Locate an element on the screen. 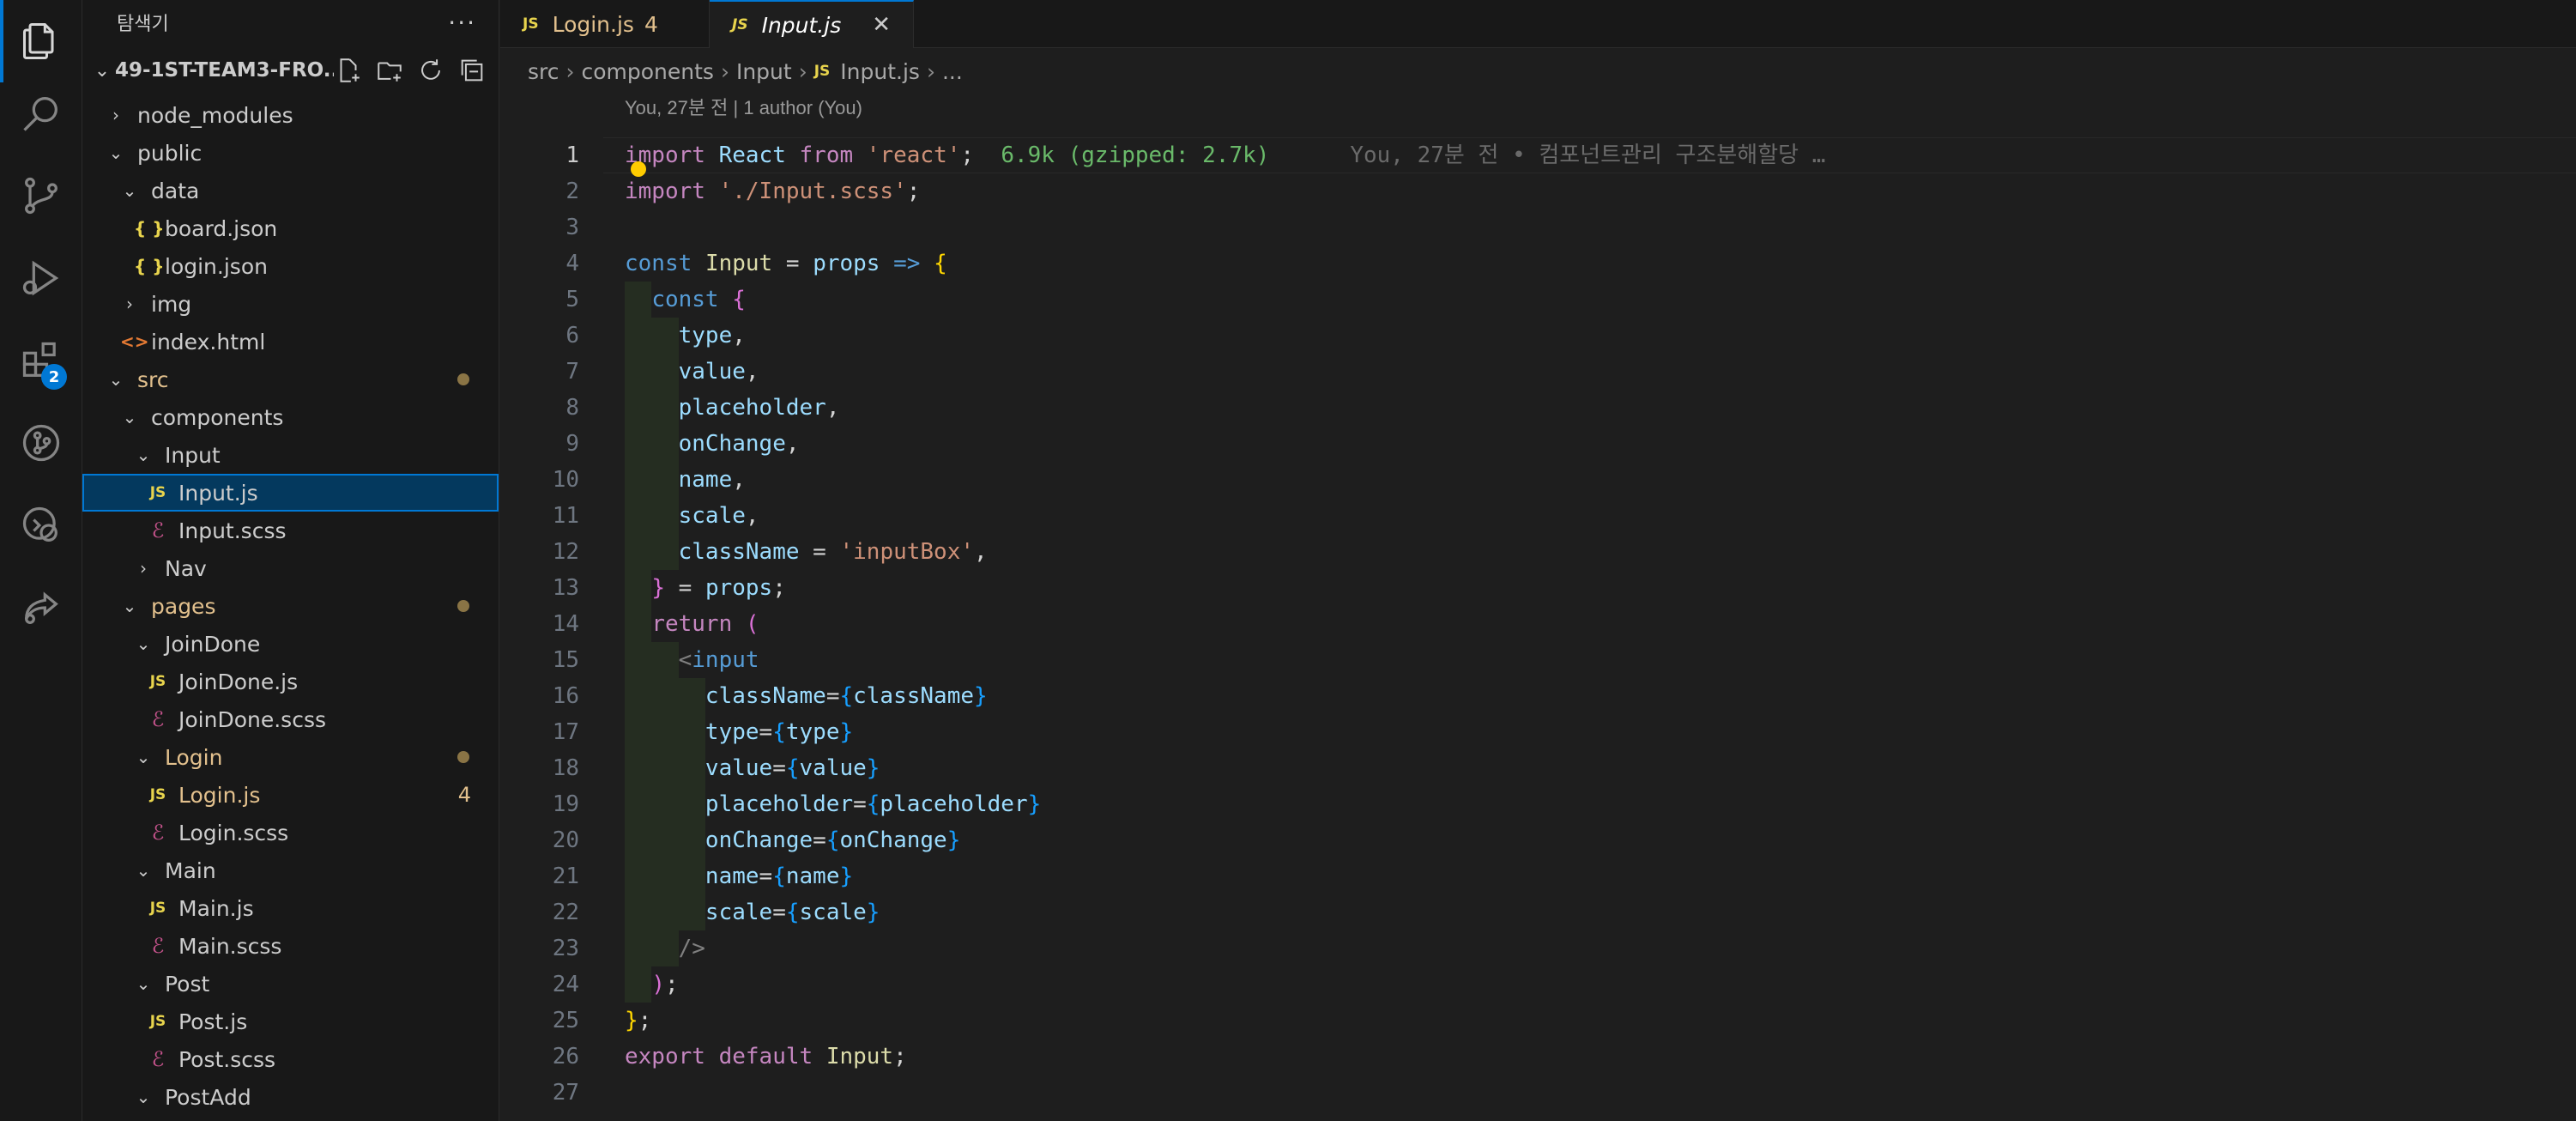  tab-input-js: JS Input.js ✕ is located at coordinates (812, 24).